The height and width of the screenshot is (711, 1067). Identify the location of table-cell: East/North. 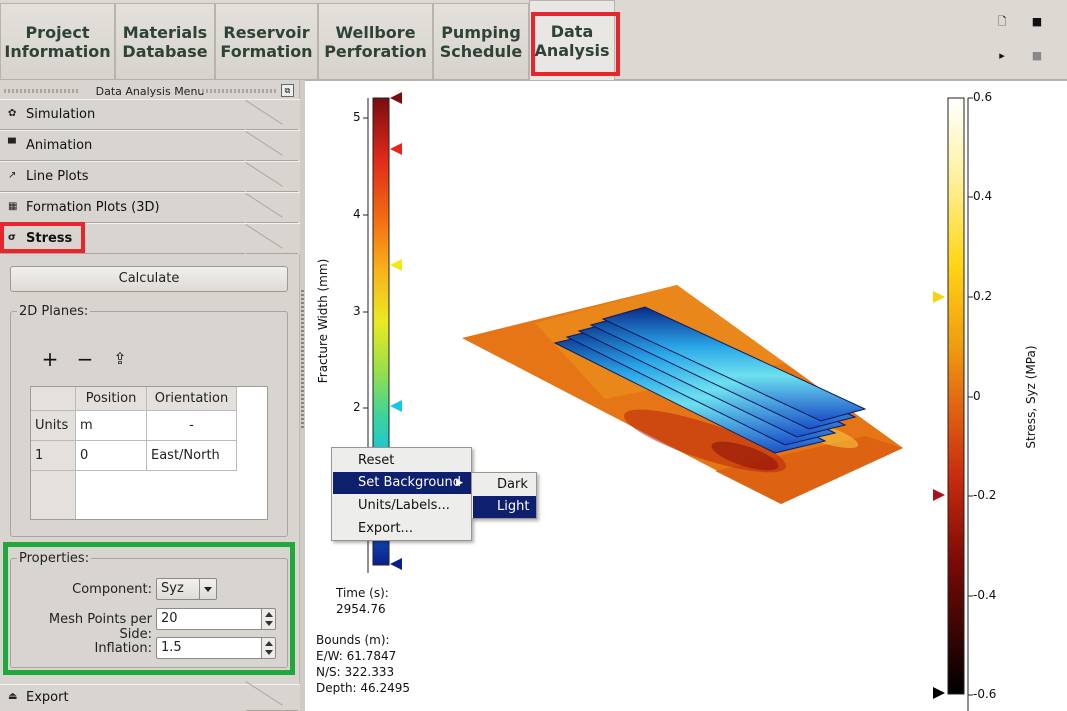
(192, 456).